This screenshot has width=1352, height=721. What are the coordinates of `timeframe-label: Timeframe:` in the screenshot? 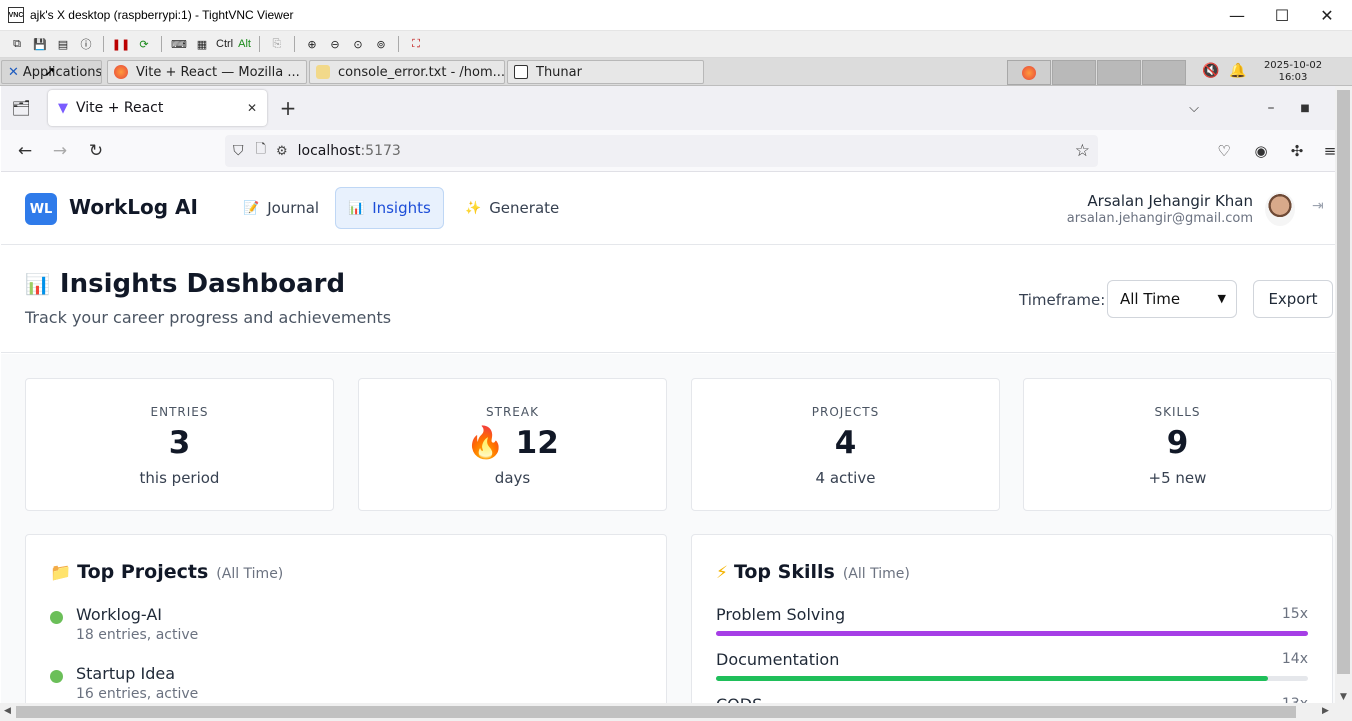 It's located at (1062, 300).